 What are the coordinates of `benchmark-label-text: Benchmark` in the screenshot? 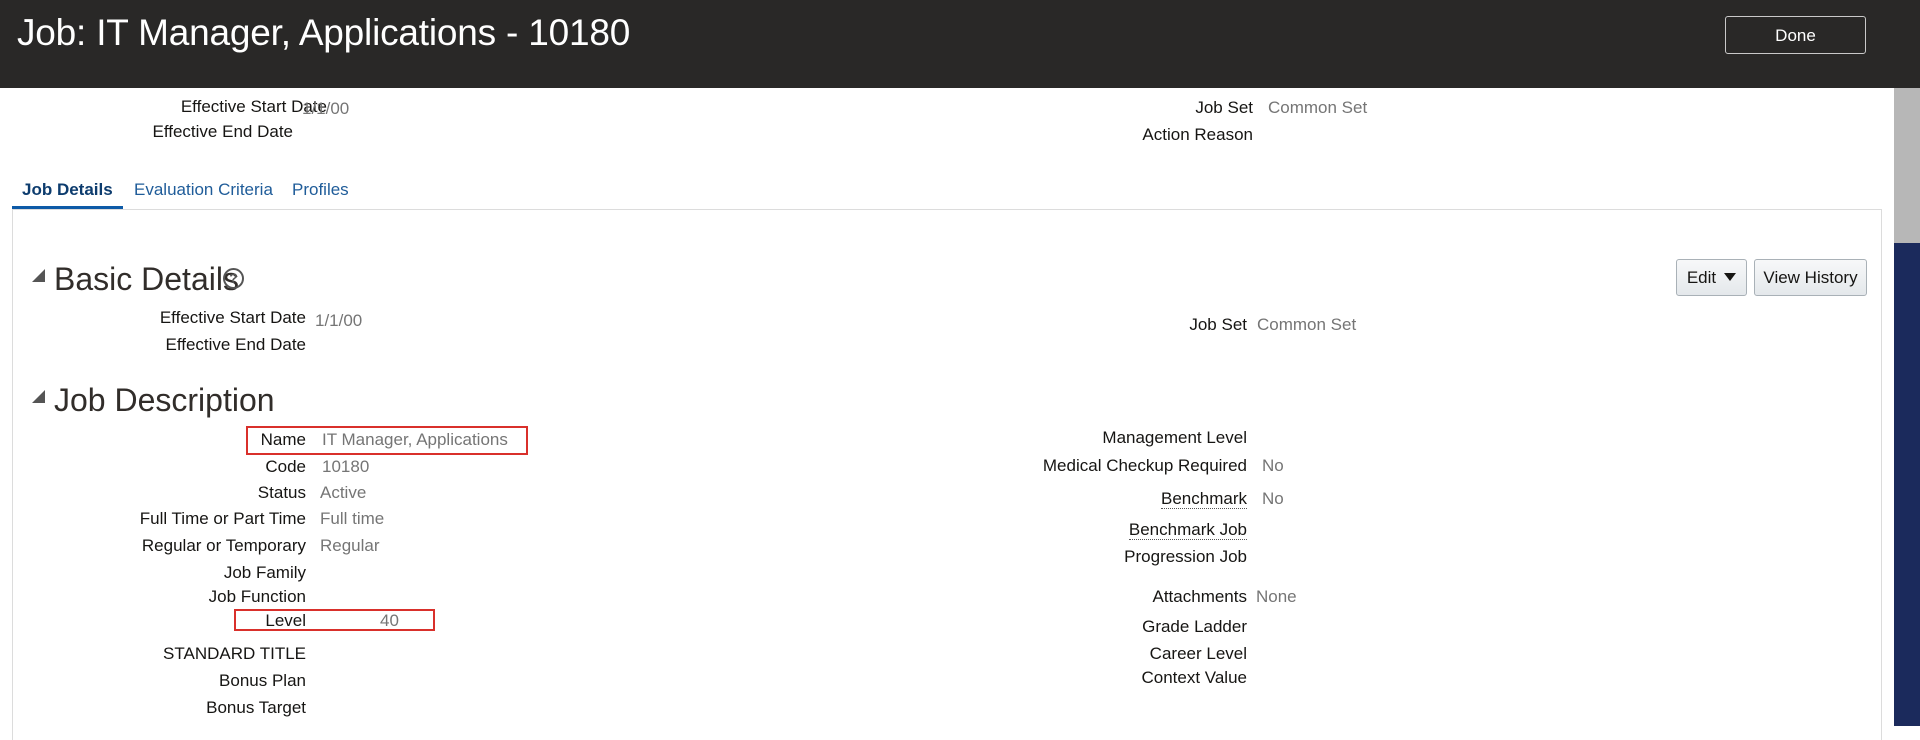 It's located at (1204, 499).